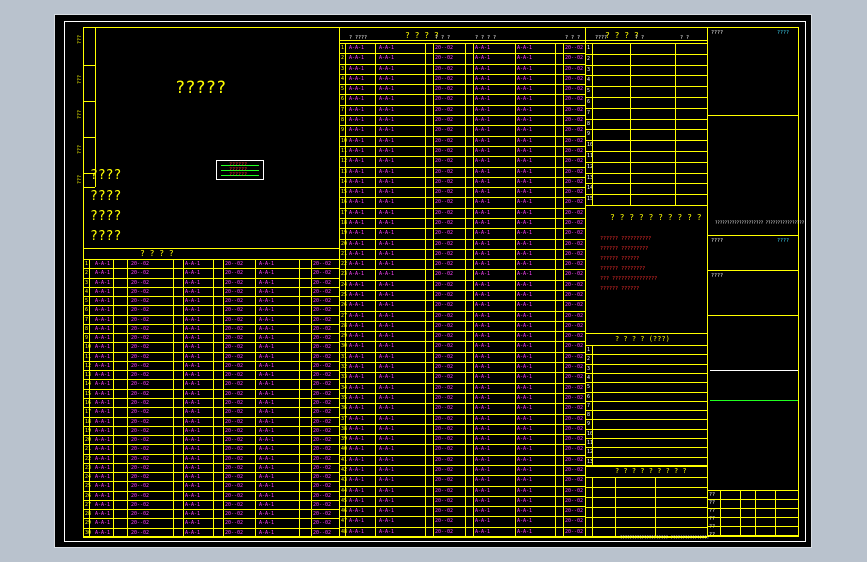 The image size is (867, 562). What do you see at coordinates (86, 320) in the screenshot?
I see `table-cell-text: 7` at bounding box center [86, 320].